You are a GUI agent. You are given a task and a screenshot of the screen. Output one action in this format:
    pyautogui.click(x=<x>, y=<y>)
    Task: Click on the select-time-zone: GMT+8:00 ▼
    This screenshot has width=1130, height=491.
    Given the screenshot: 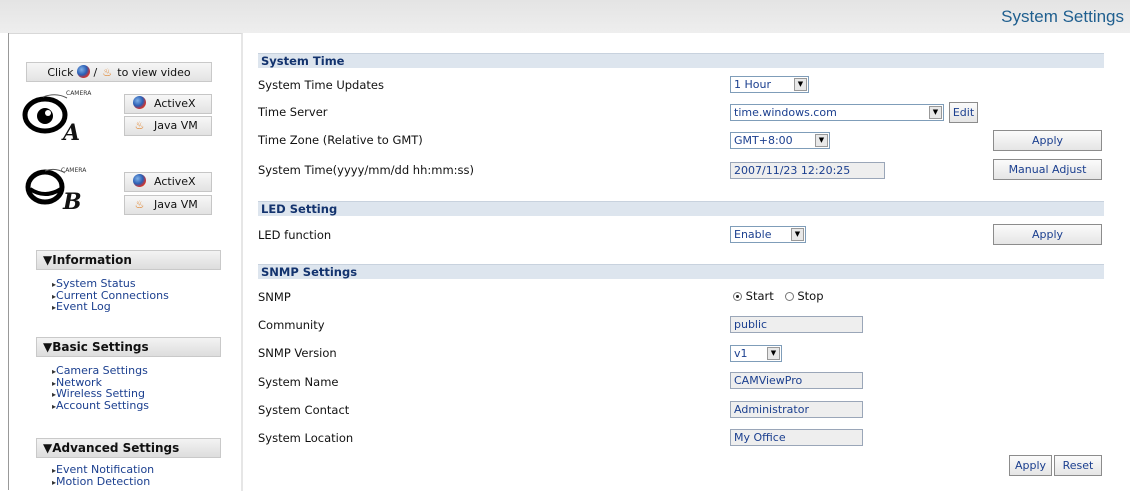 What is the action you would take?
    pyautogui.click(x=780, y=140)
    